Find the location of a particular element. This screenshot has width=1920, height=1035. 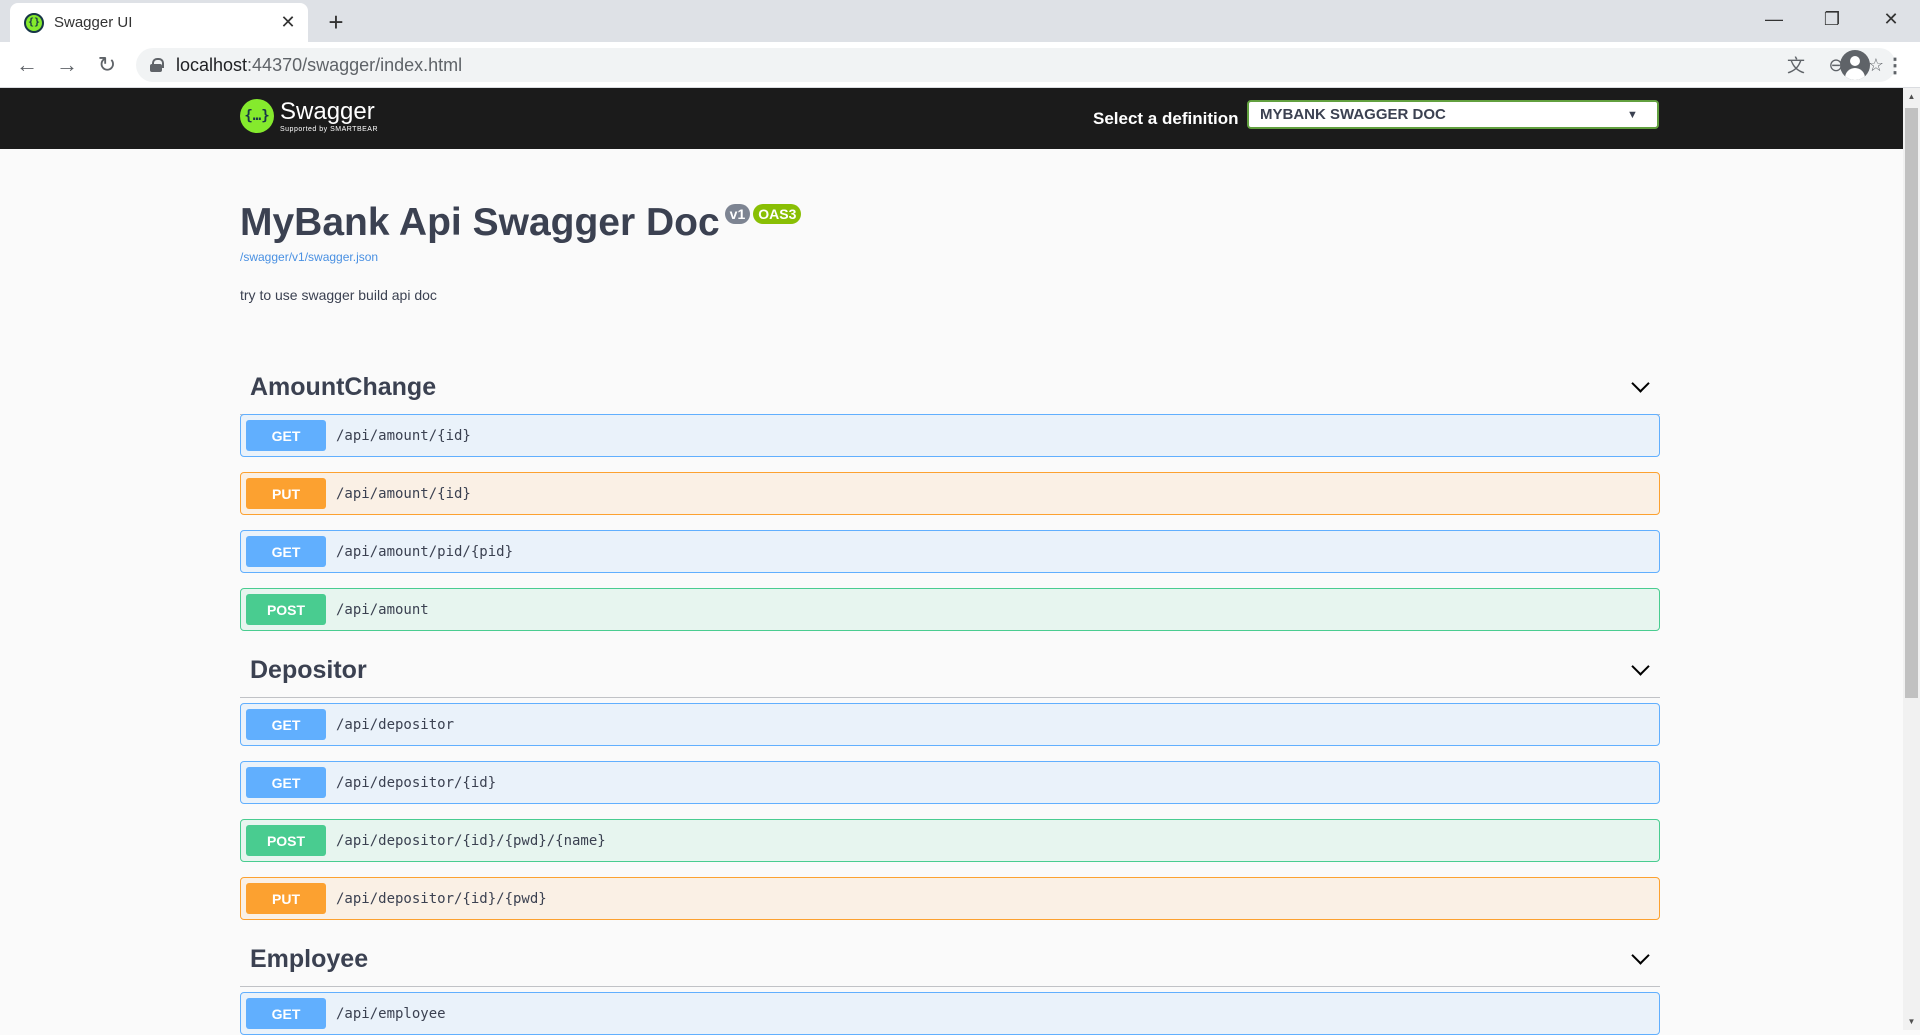

page-title: MyBank Api Swagger Doc is located at coordinates (480, 222).